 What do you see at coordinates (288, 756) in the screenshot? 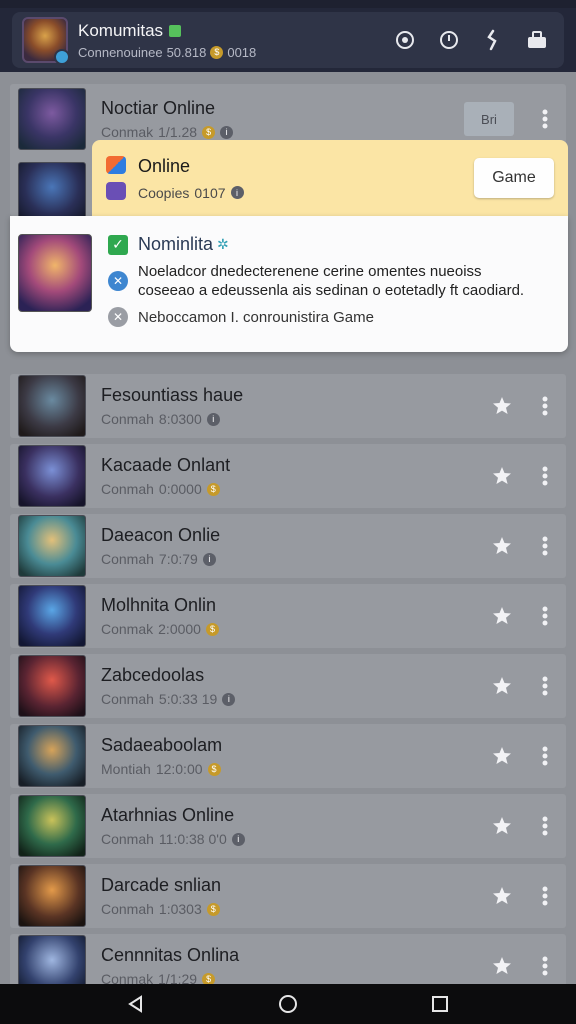
I see `list-item: Sadaeaboolam Montiah 12:0:00 $` at bounding box center [288, 756].